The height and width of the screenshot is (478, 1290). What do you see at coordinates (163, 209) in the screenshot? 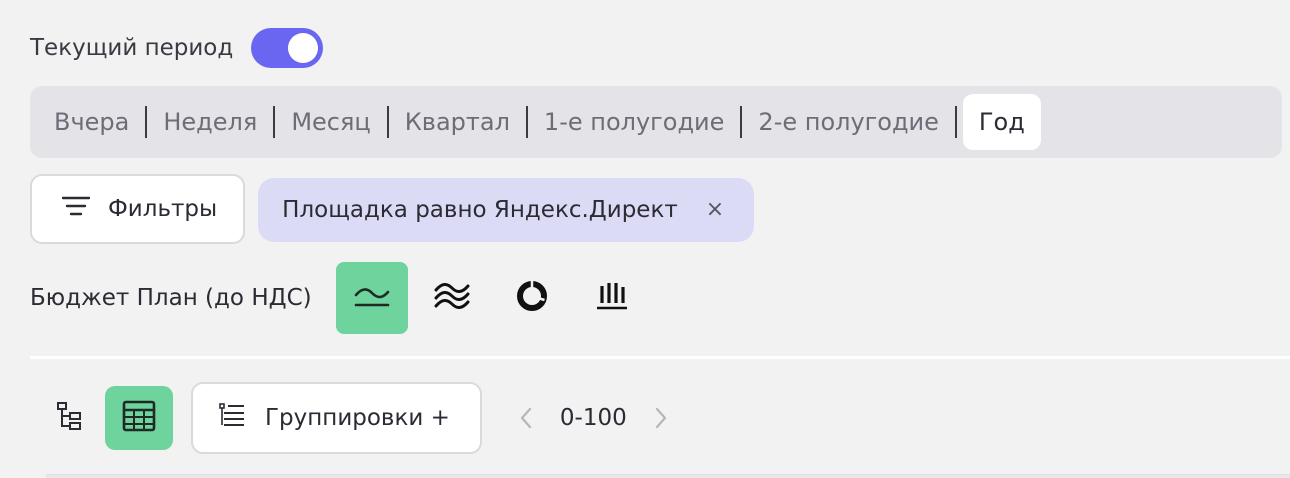
I see `filters-button-label: Фильтры` at bounding box center [163, 209].